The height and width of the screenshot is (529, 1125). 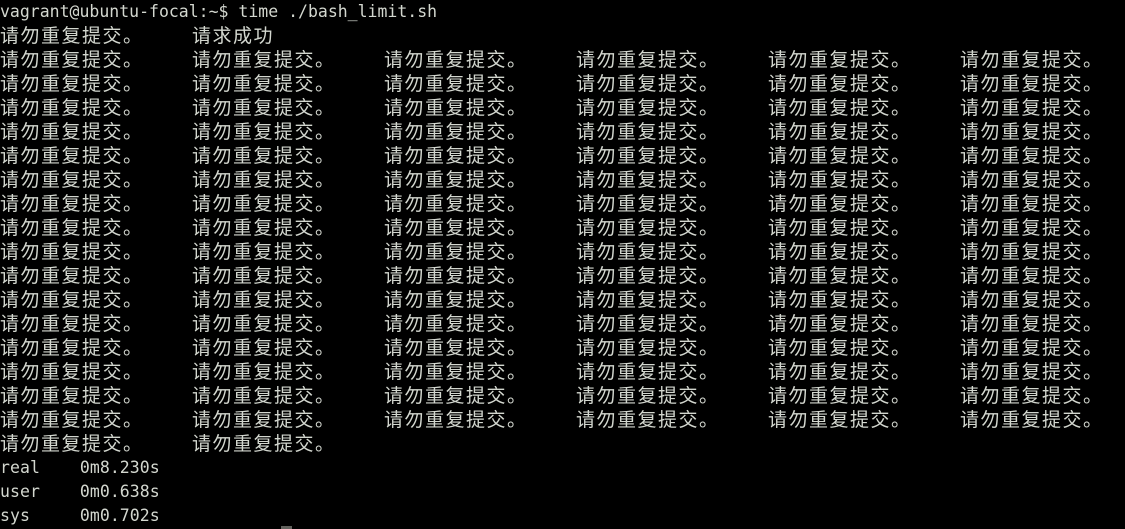 What do you see at coordinates (15, 515) in the screenshot?
I see `timing-sys-label: sys` at bounding box center [15, 515].